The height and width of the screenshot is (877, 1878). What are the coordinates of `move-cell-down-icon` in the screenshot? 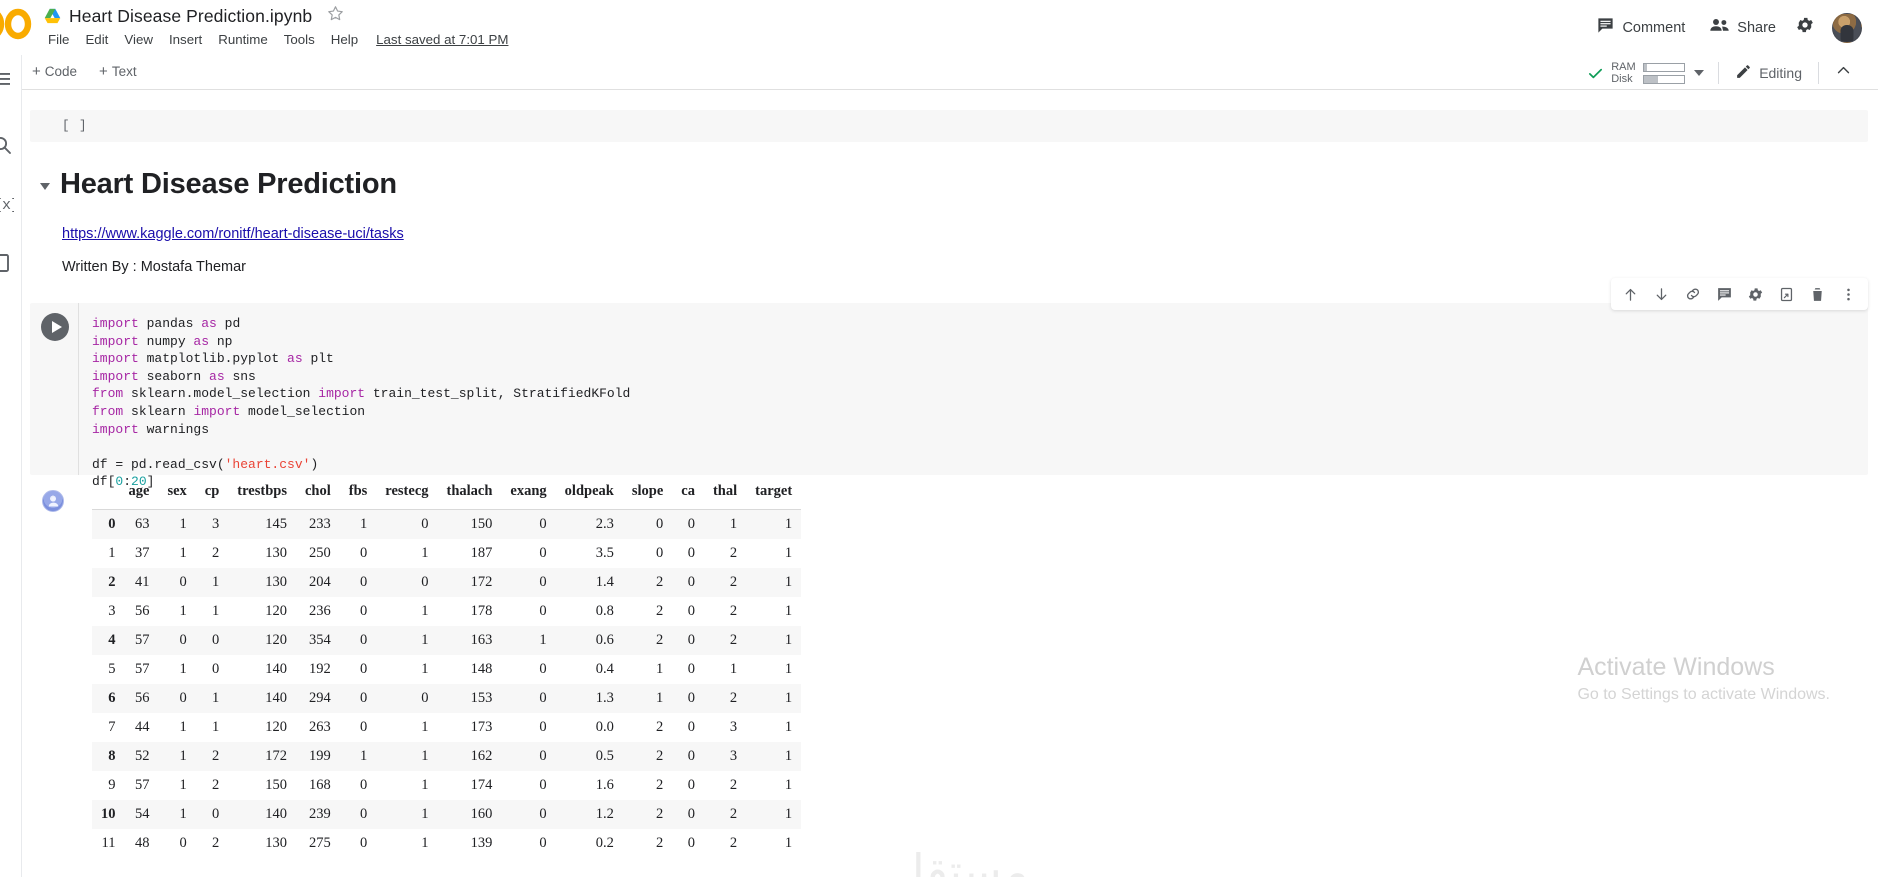 It's located at (1661, 294).